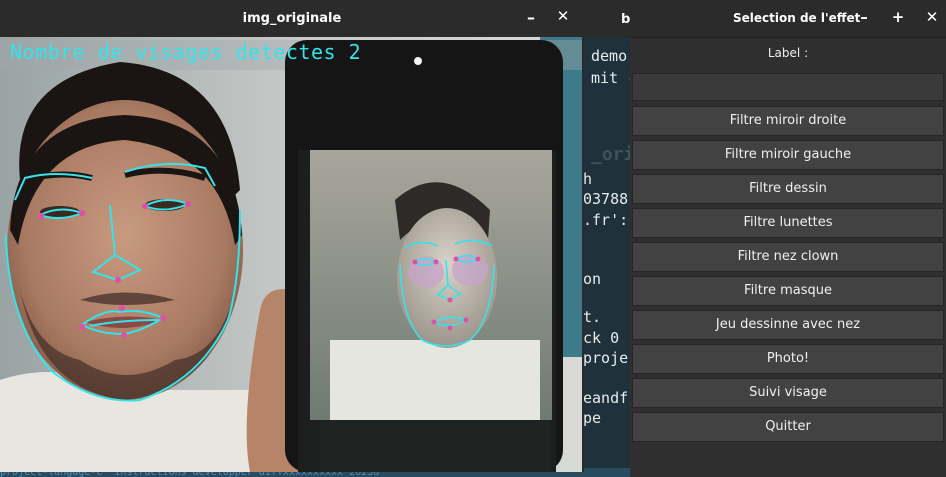 The height and width of the screenshot is (477, 946). What do you see at coordinates (788, 87) in the screenshot?
I see `label-input` at bounding box center [788, 87].